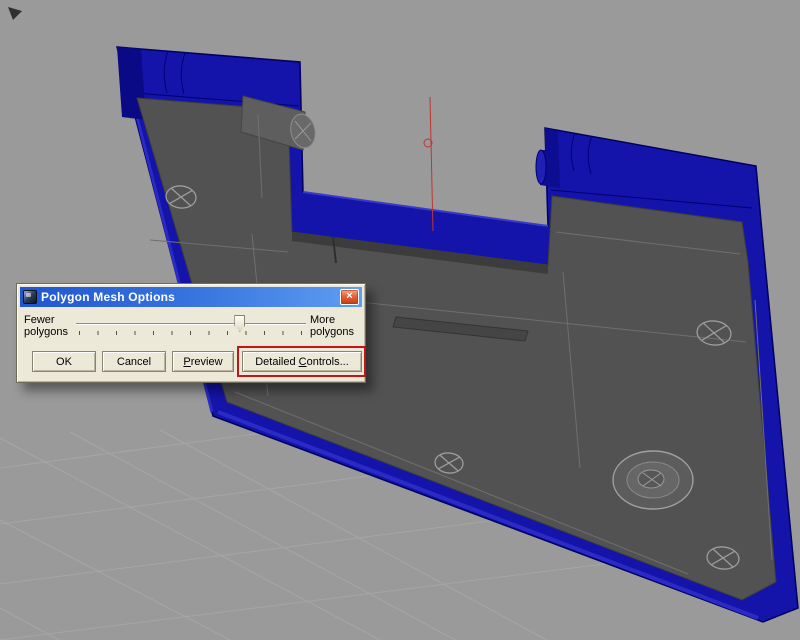 The height and width of the screenshot is (640, 800). I want to click on cancel-button: Cancel, so click(134, 361).